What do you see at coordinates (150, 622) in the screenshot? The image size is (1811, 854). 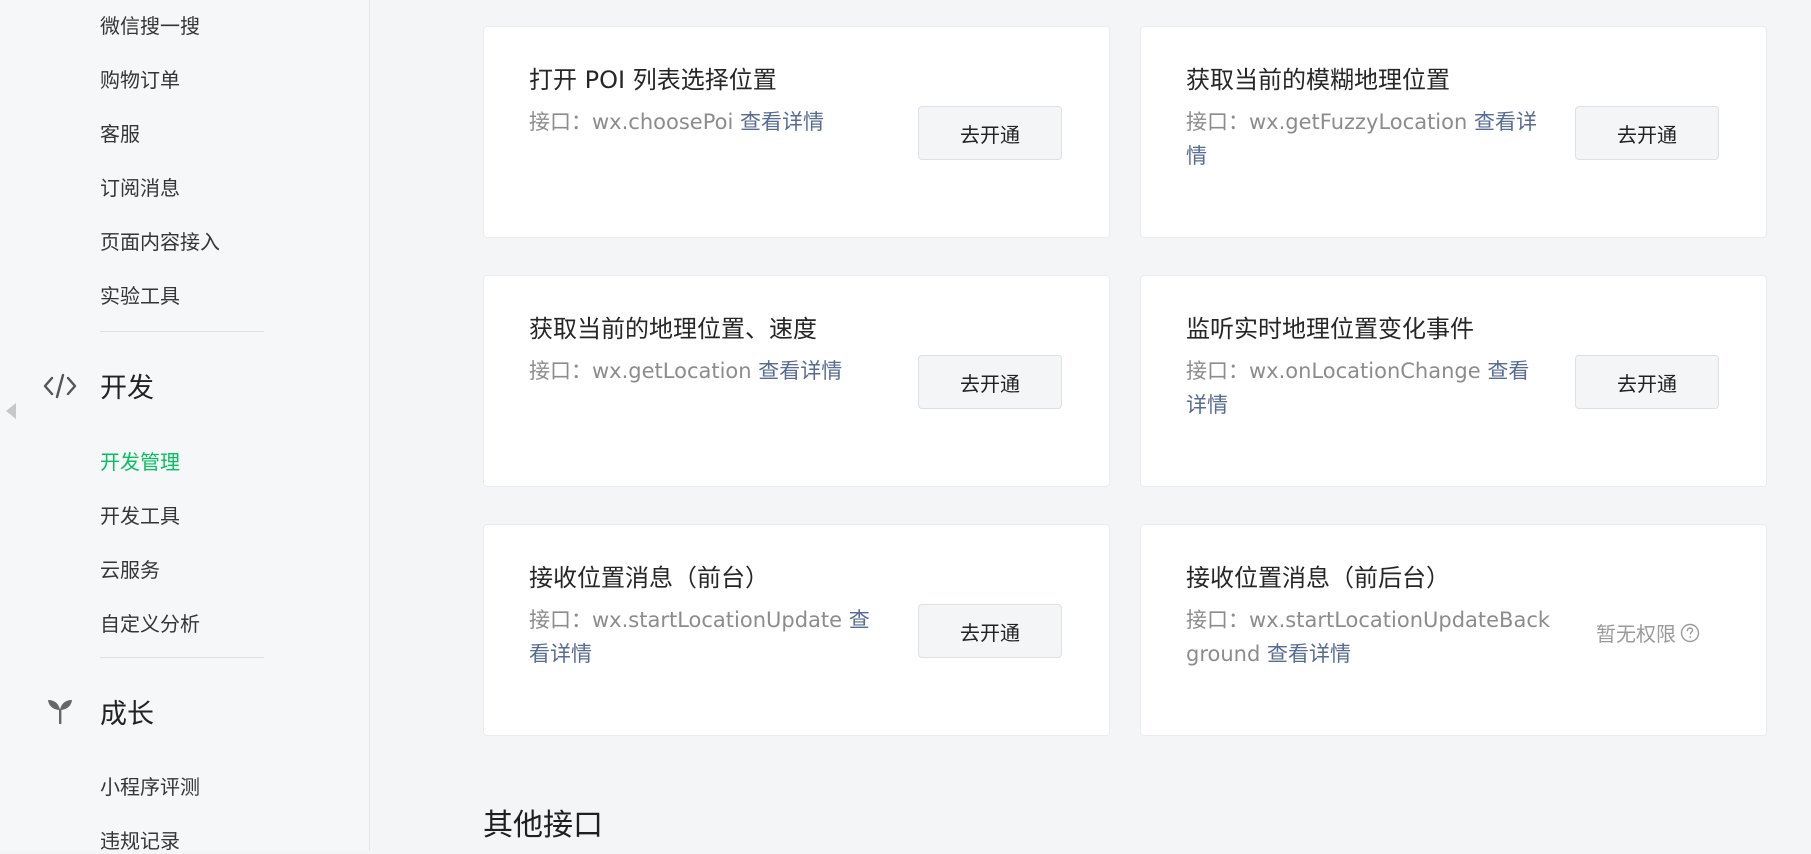 I see `sidebar-item-custom-analysis: 自定义分析` at bounding box center [150, 622].